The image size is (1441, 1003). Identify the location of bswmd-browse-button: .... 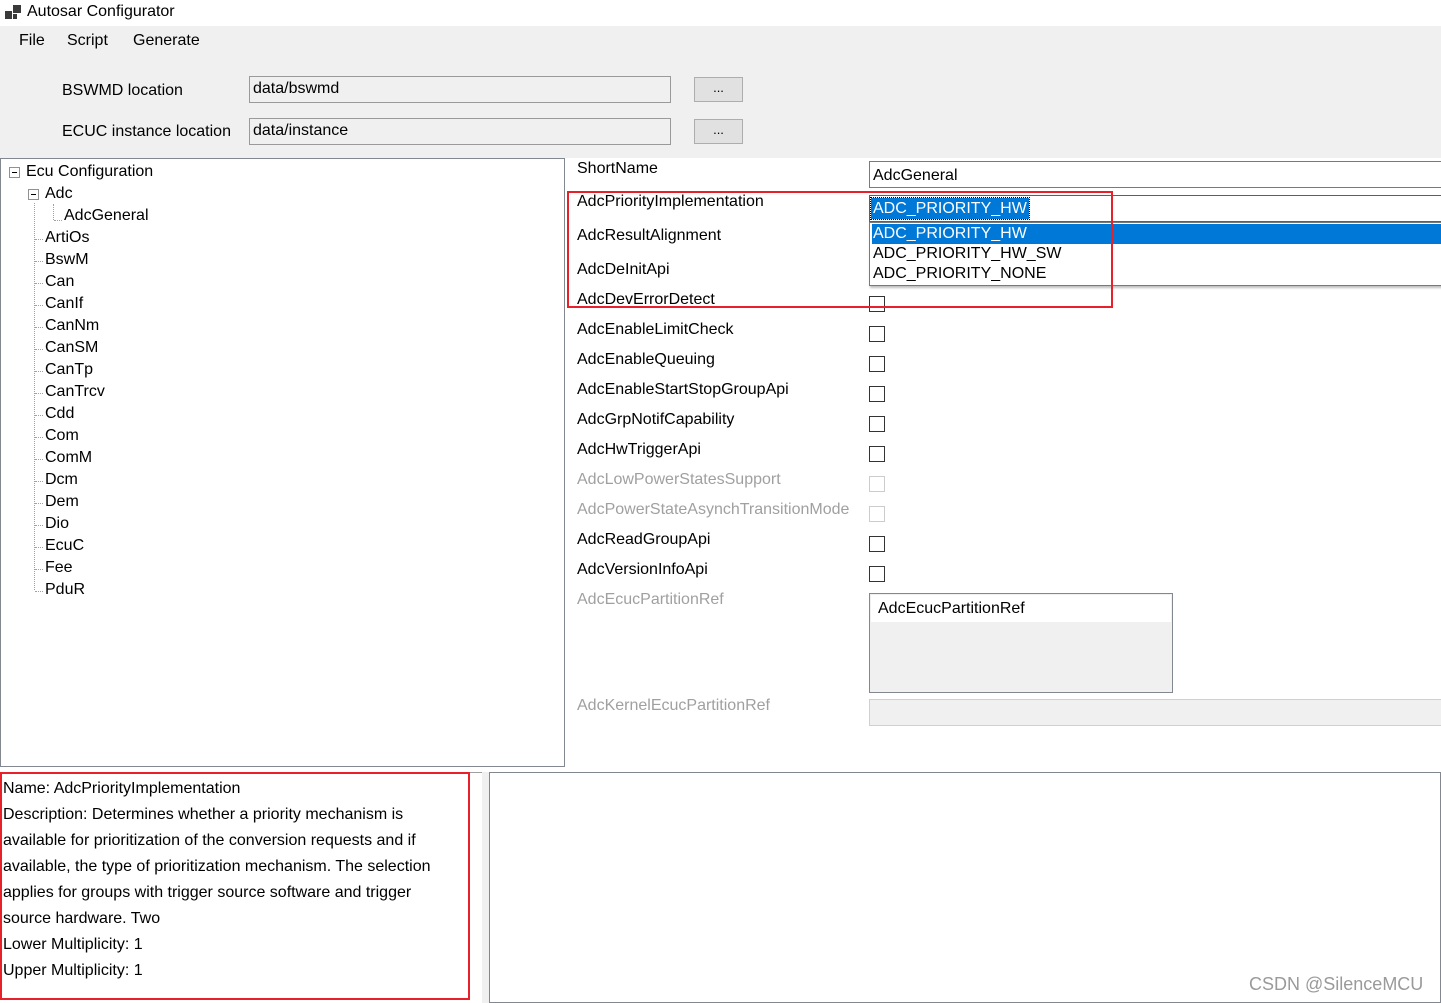
(718, 89).